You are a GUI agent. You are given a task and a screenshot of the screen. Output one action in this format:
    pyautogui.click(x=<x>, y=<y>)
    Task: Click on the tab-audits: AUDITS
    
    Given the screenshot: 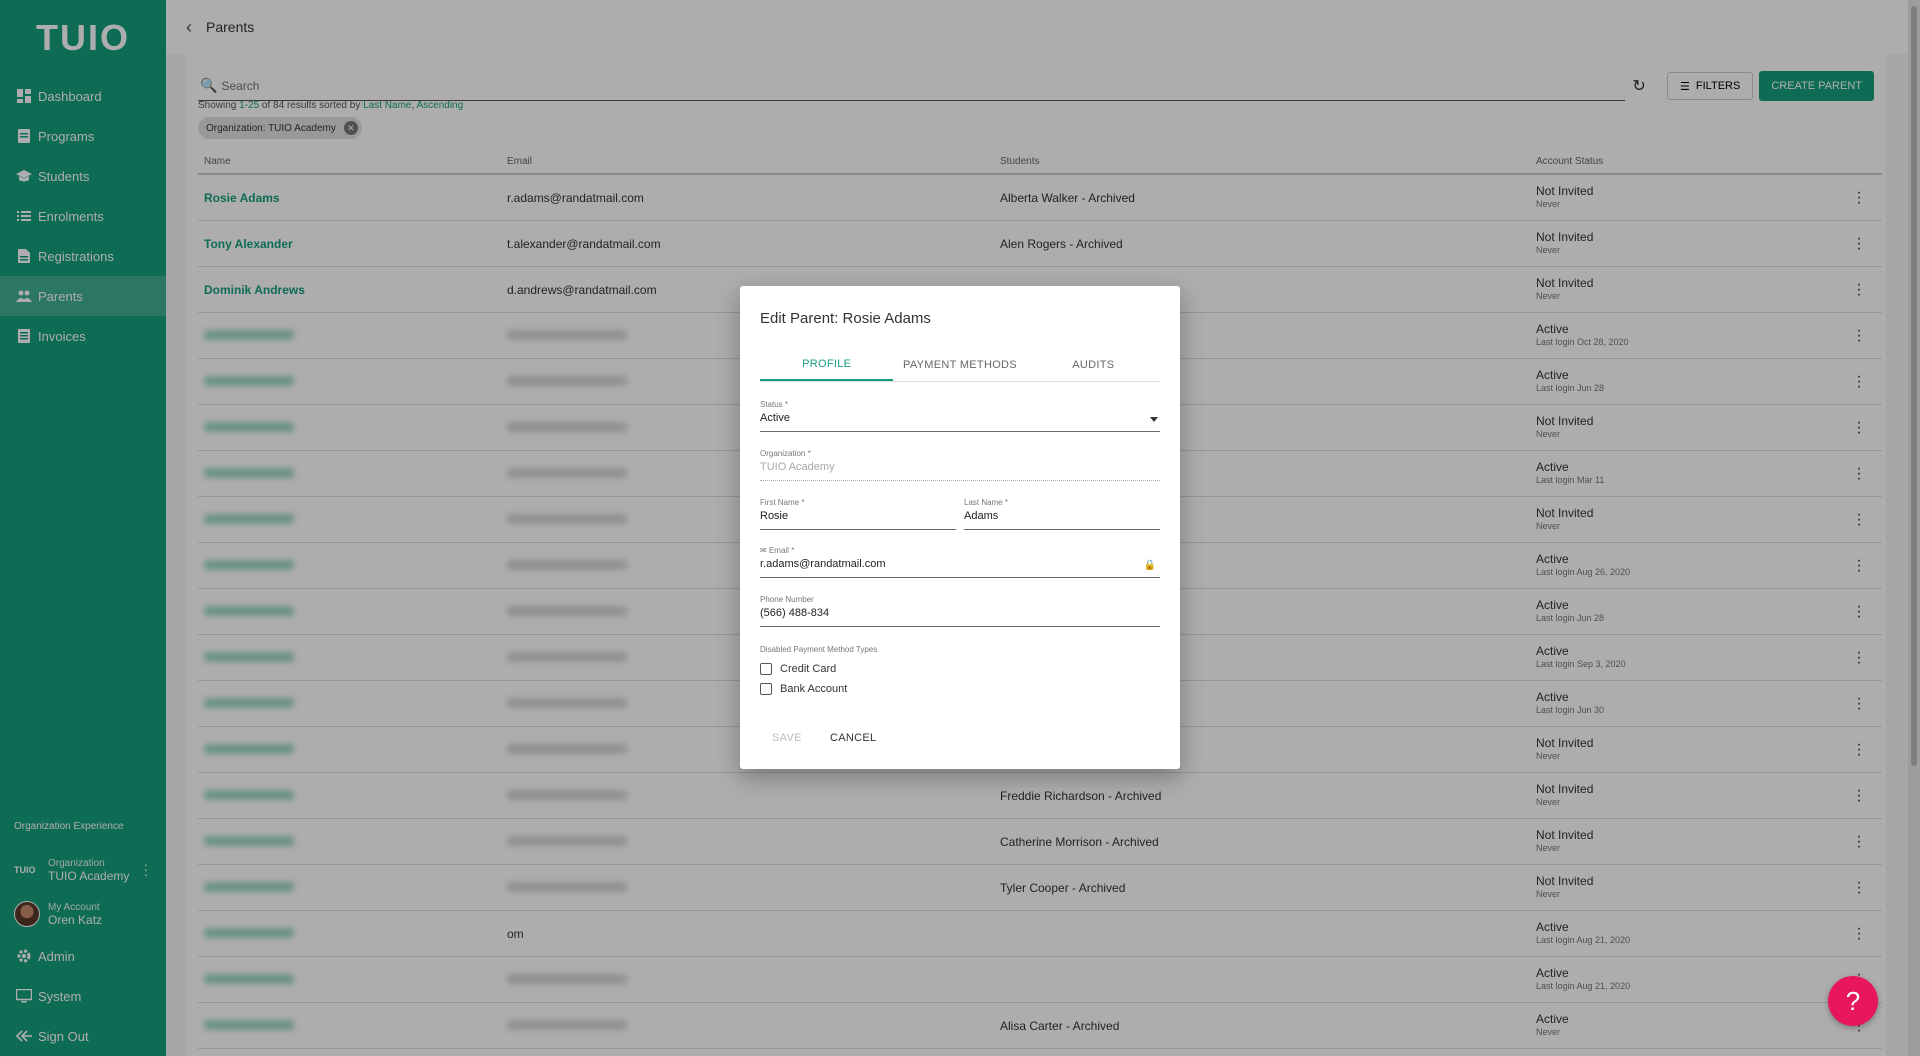 What is the action you would take?
    pyautogui.click(x=1093, y=364)
    